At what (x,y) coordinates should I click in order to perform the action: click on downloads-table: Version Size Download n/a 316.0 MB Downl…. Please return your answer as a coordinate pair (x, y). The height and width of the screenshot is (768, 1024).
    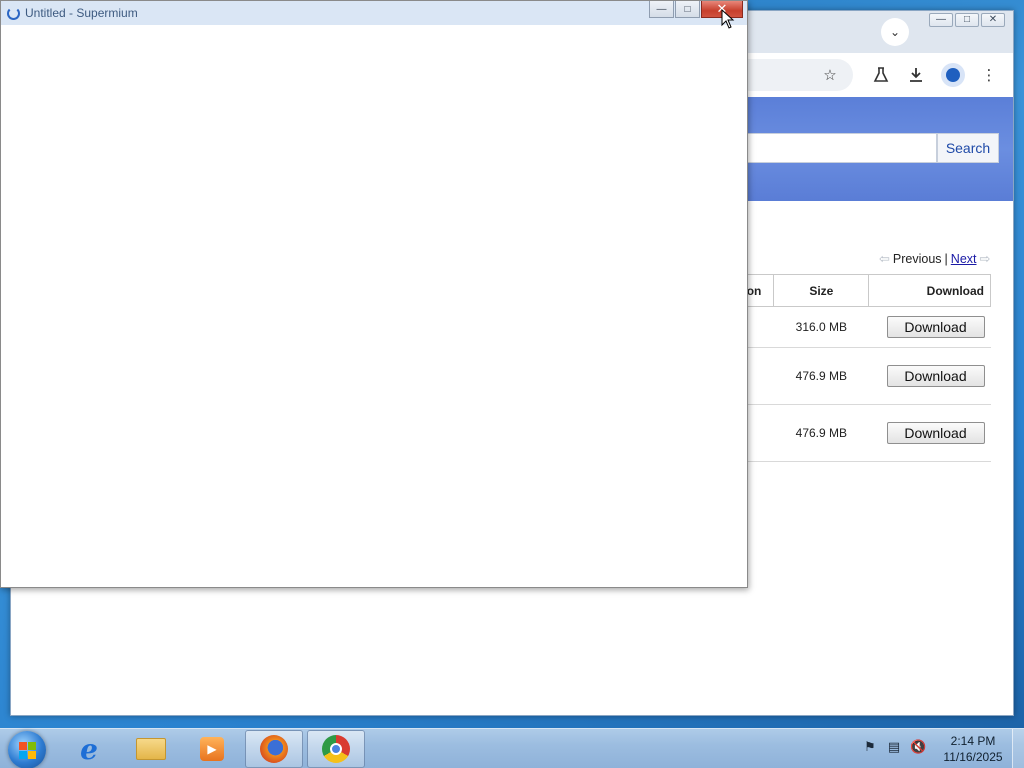
    Looking at the image, I should click on (850, 368).